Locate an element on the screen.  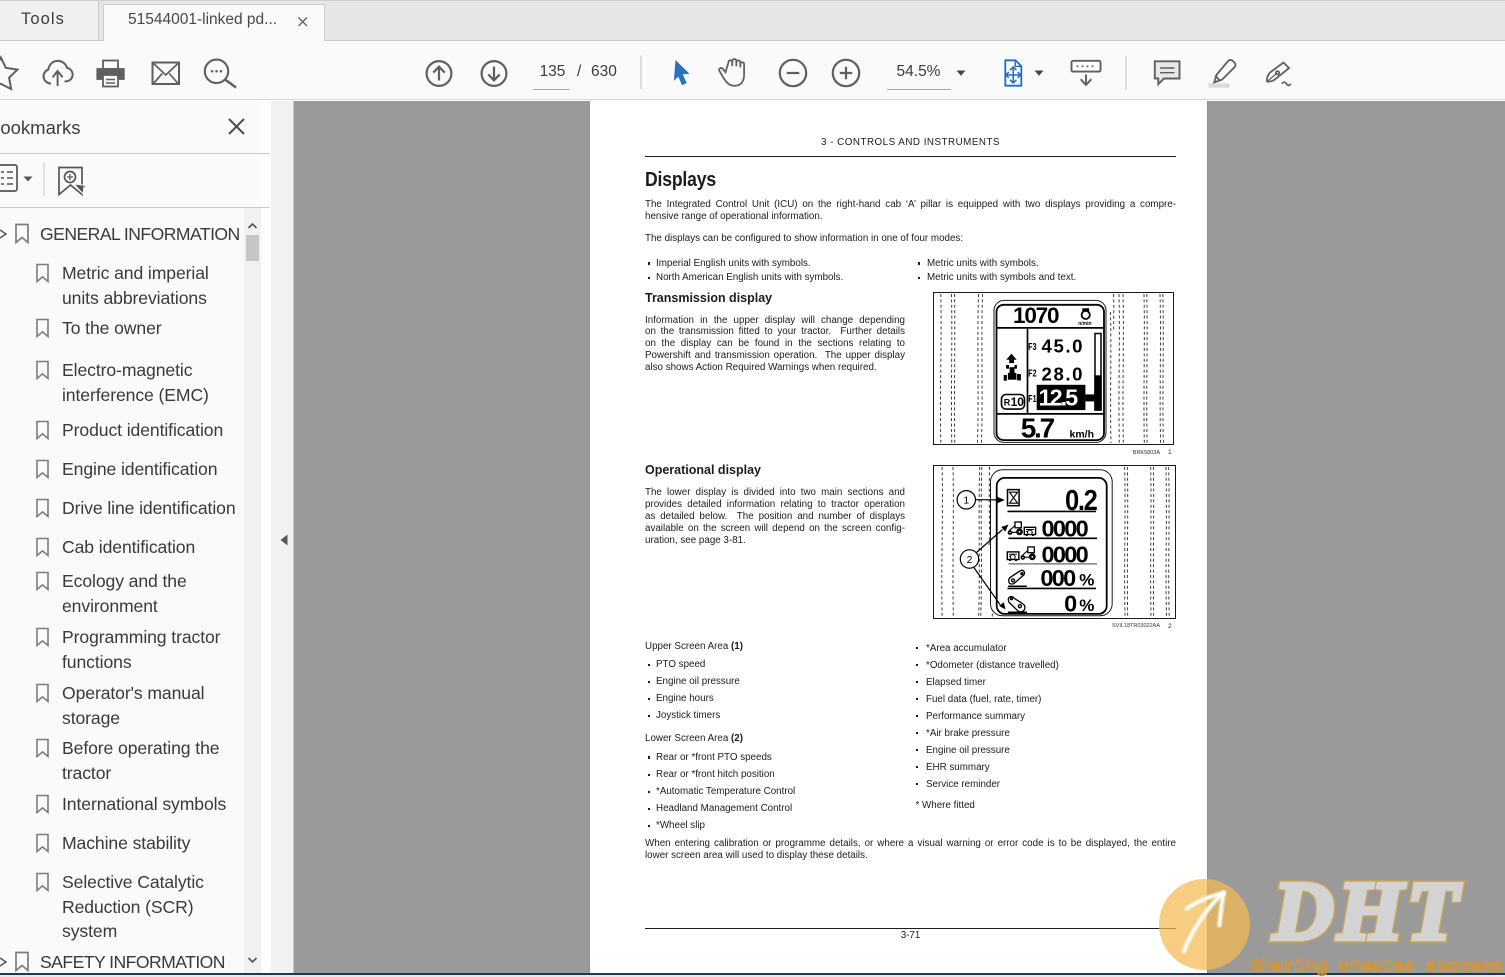
svg-text: 0000 is located at coordinates (1065, 528).